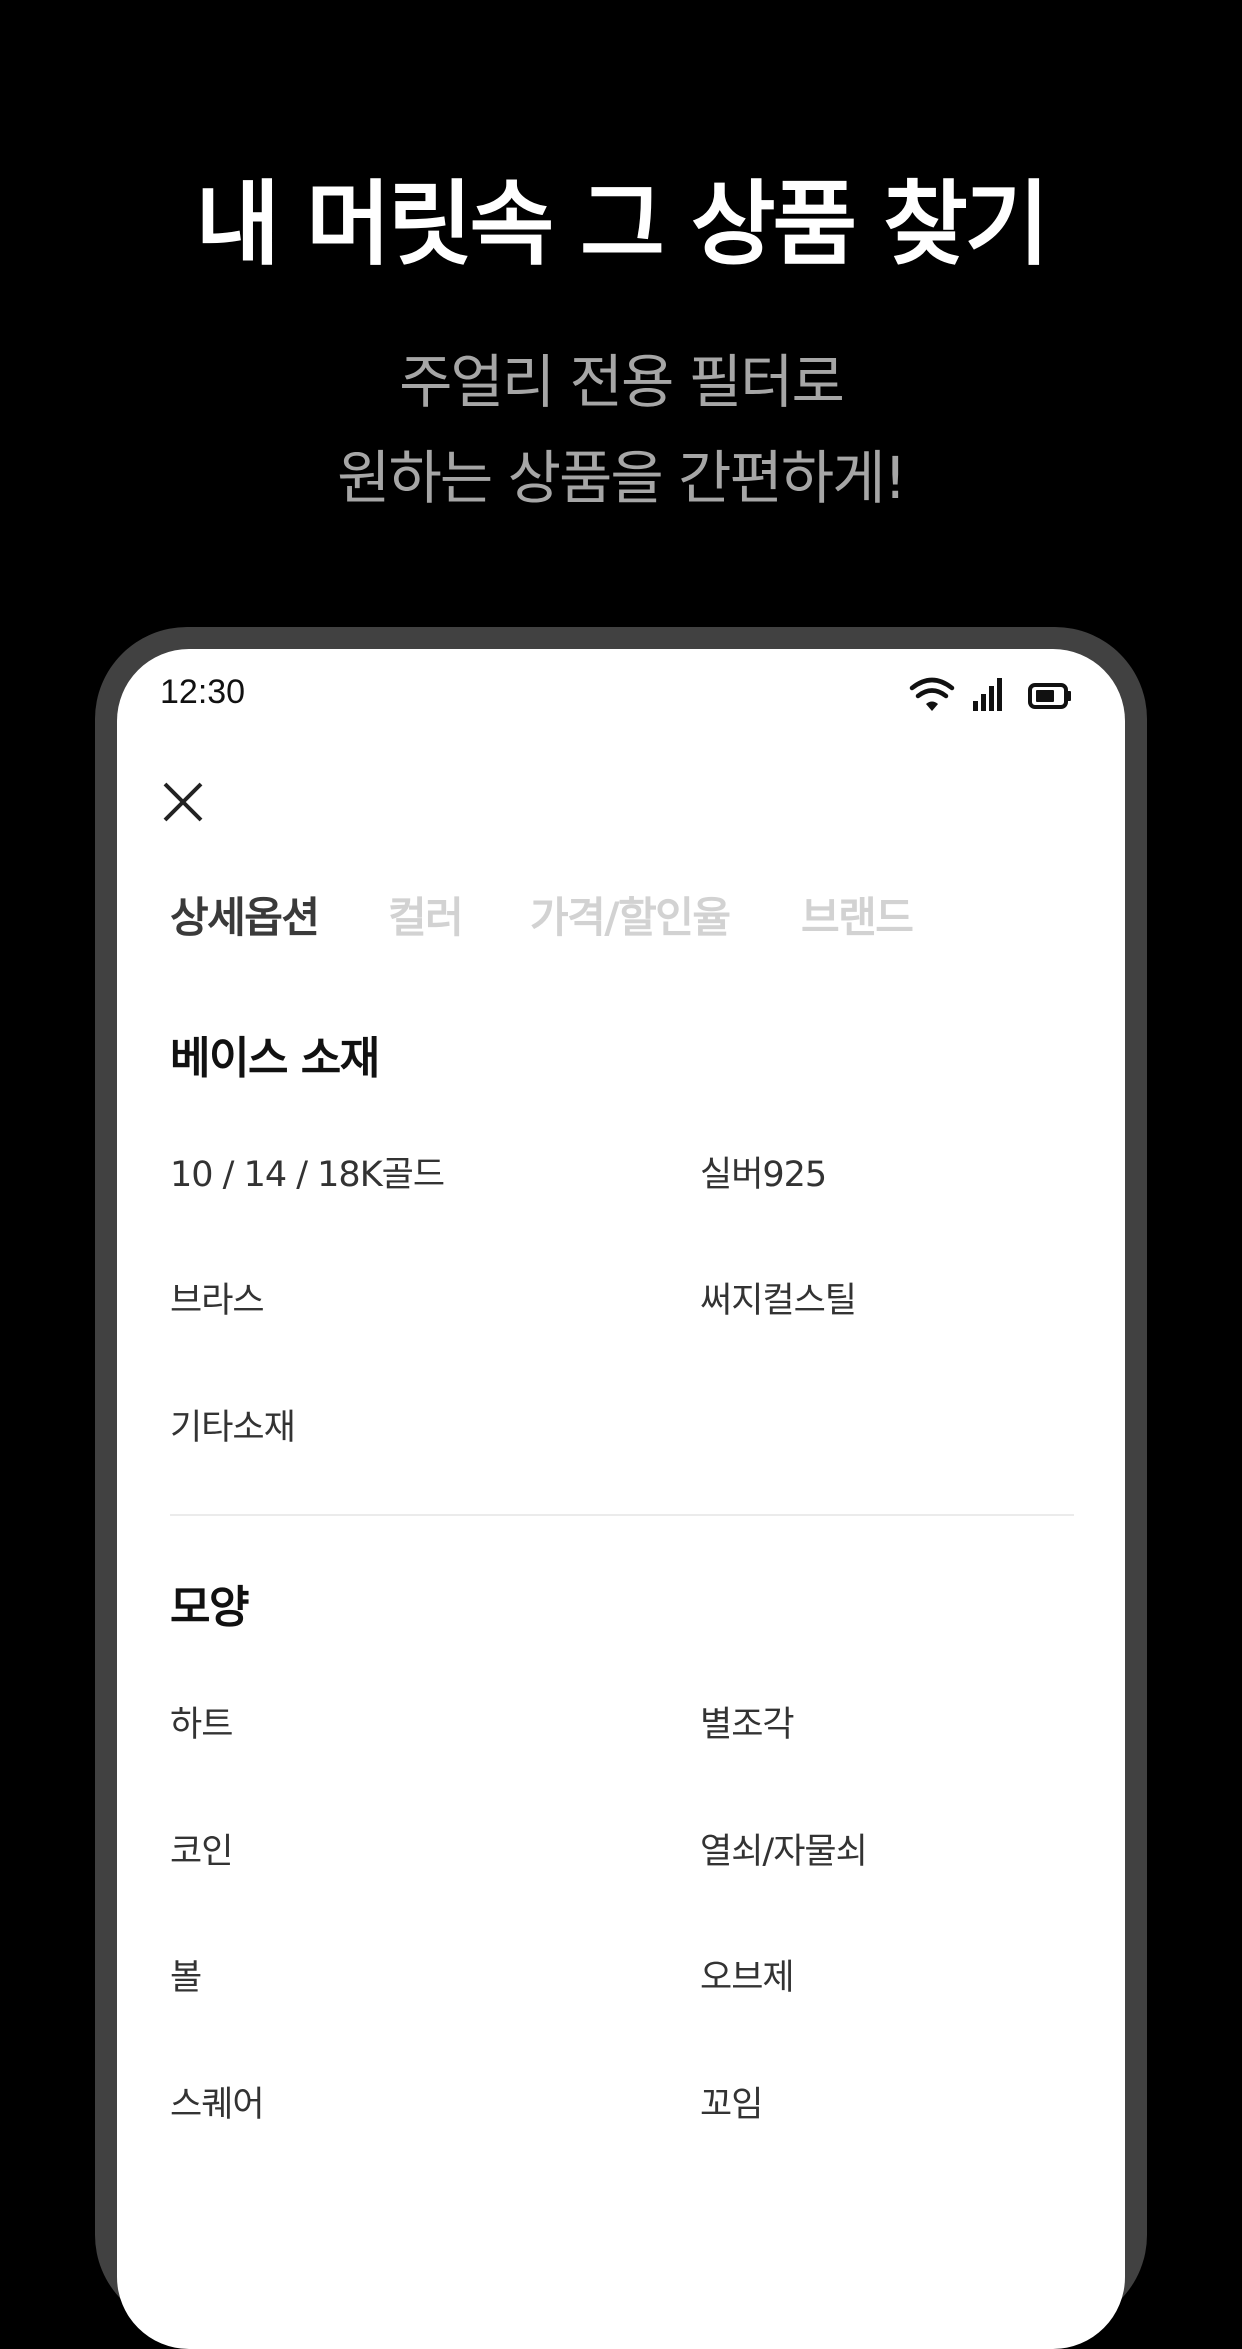 The width and height of the screenshot is (1242, 2349). I want to click on option-silver925: 실버925, so click(763, 1171).